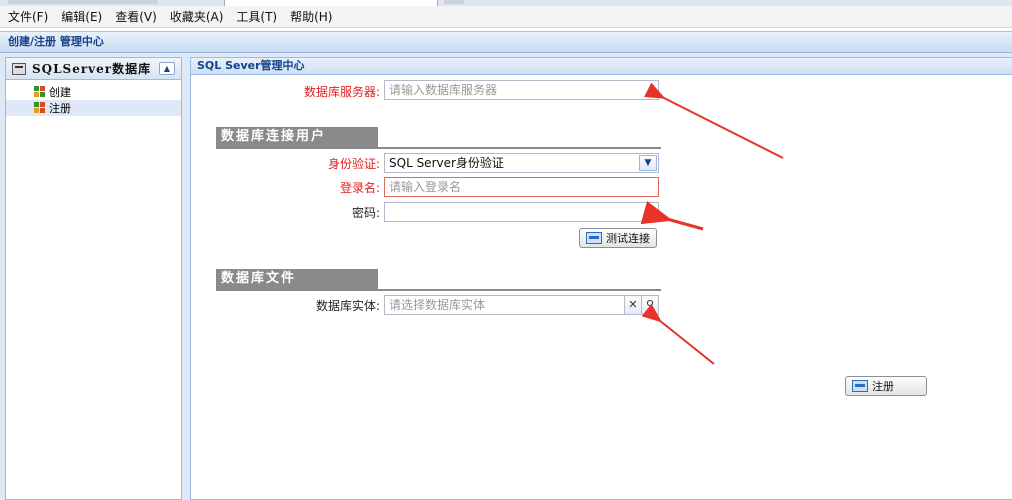  I want to click on arrow-server, so click(714, 120).